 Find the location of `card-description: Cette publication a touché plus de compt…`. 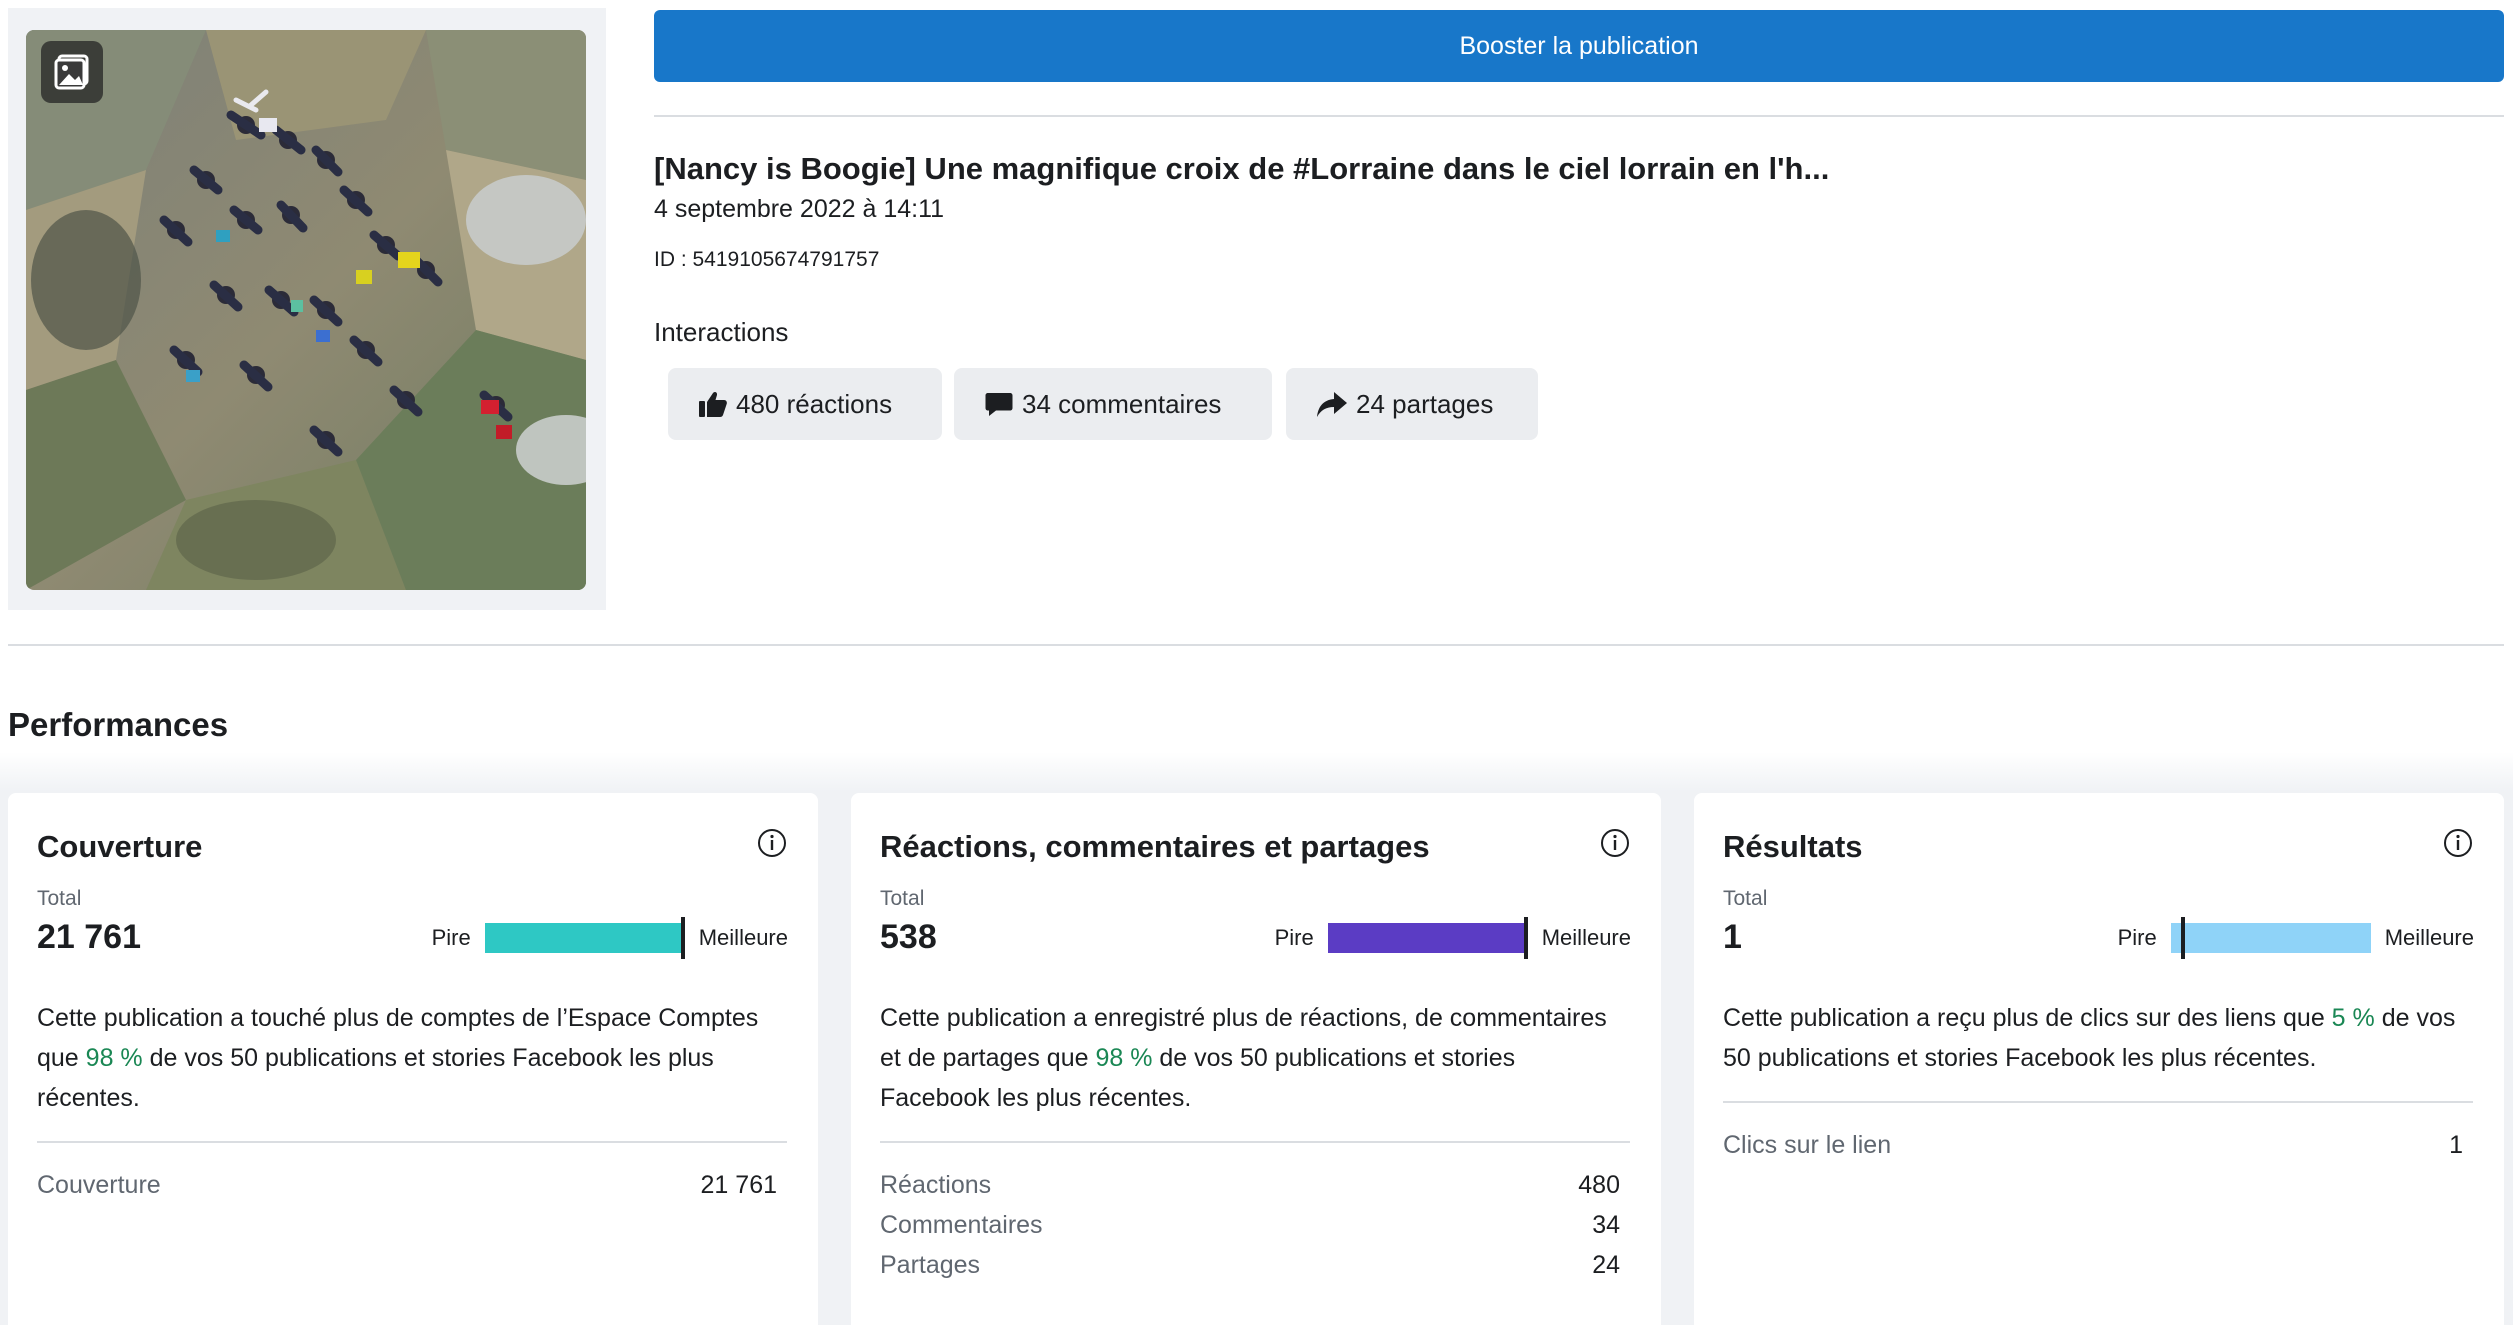

card-description: Cette publication a touché plus de compt… is located at coordinates (412, 1058).